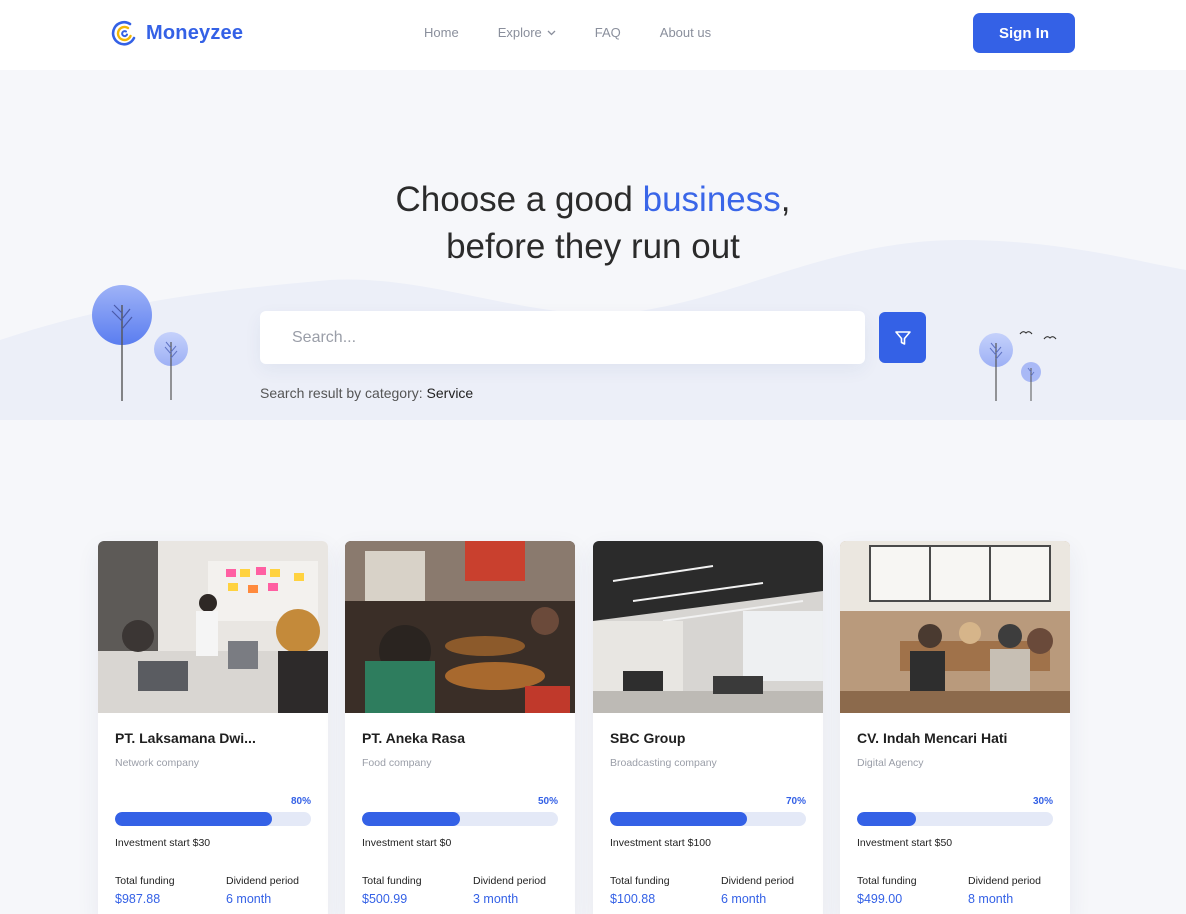 The width and height of the screenshot is (1186, 914). Describe the element at coordinates (633, 899) in the screenshot. I see `total-funding-value: $100.88` at that location.